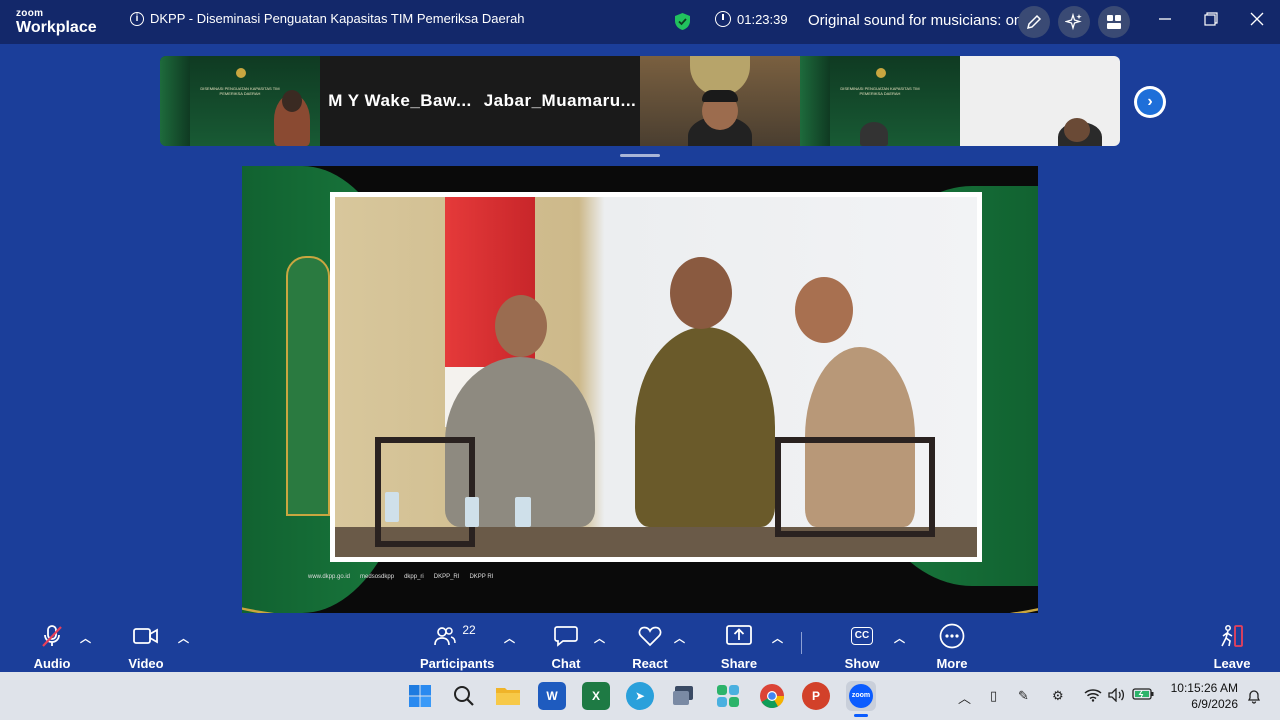 This screenshot has height=720, width=1280. What do you see at coordinates (777, 638) in the screenshot?
I see `share-options-chevron-up-icon: ︿` at bounding box center [777, 638].